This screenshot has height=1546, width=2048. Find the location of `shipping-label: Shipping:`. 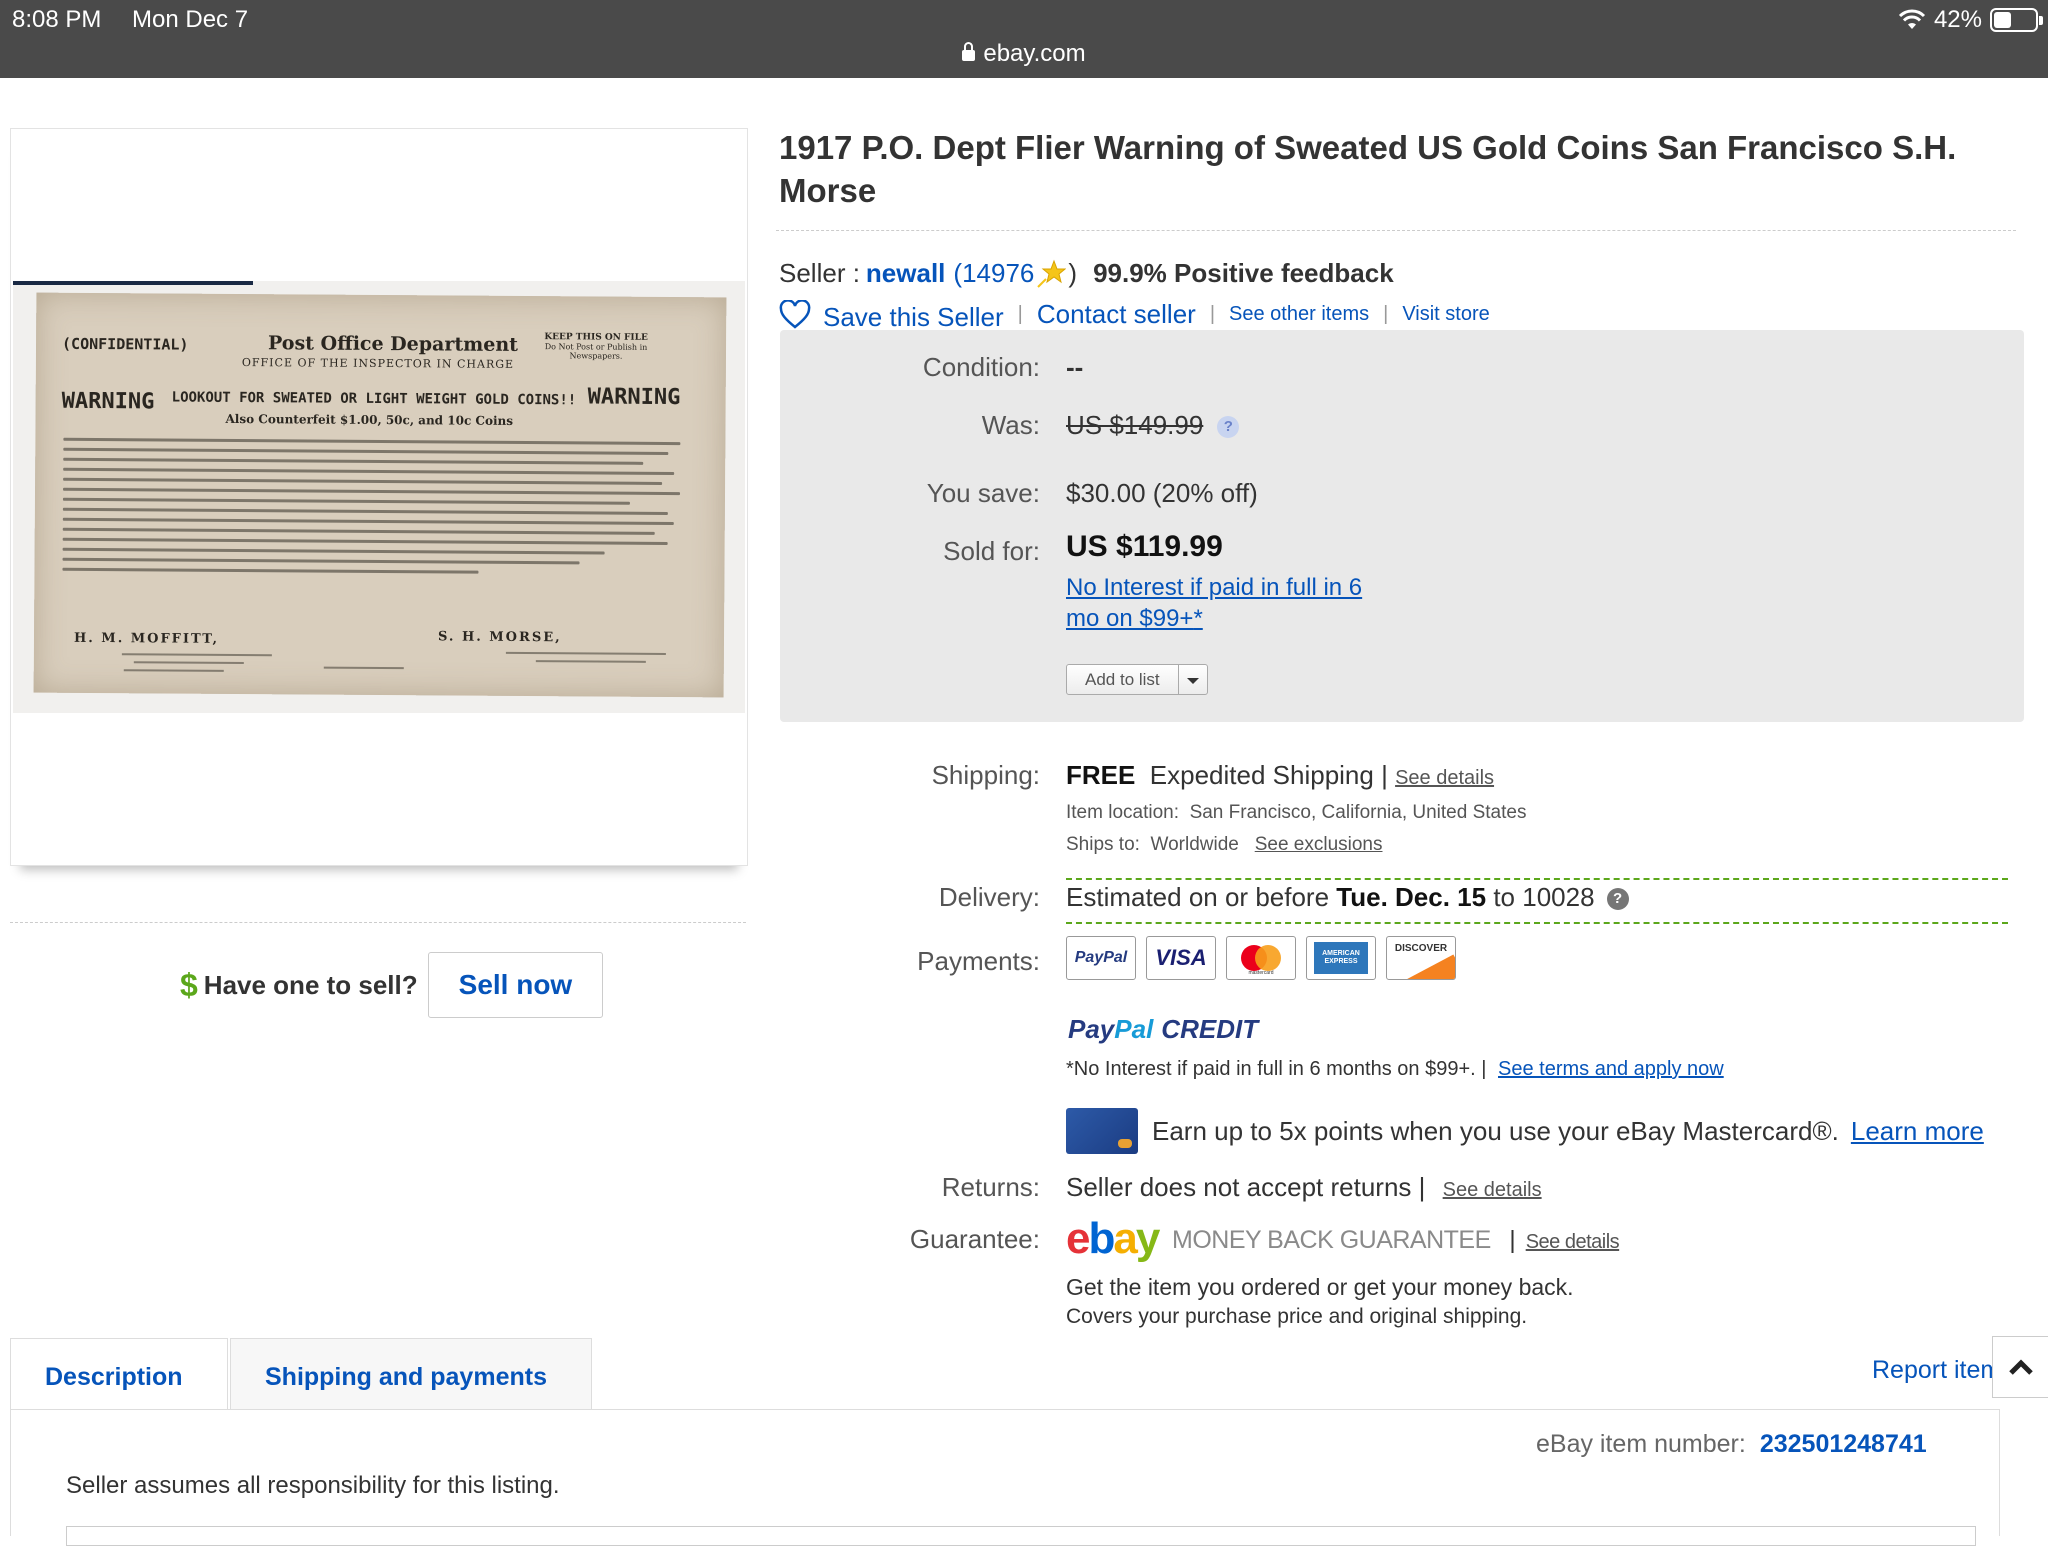

shipping-label: Shipping: is located at coordinates (910, 775).